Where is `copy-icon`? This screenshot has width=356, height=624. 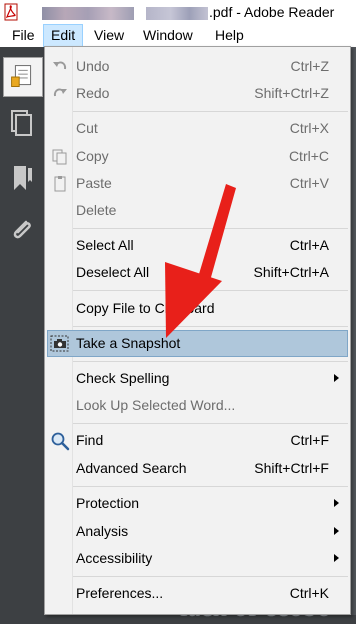
copy-icon is located at coordinates (59, 157).